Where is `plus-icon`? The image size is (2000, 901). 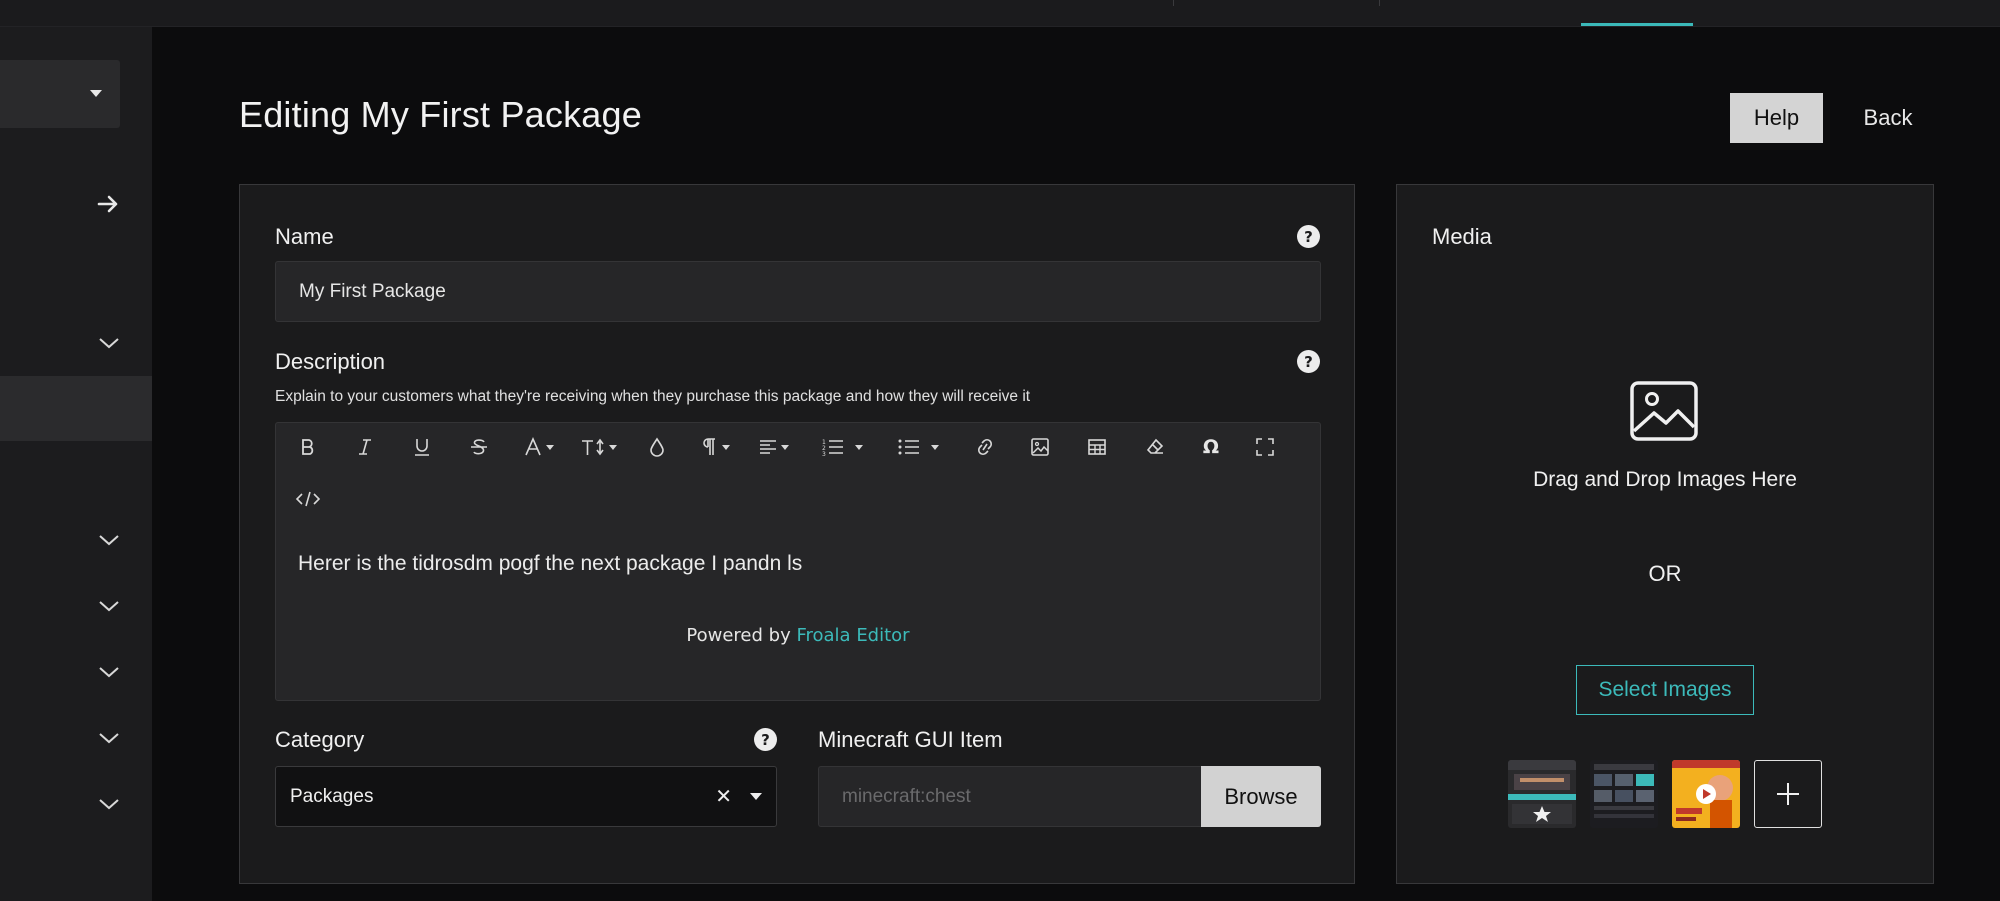
plus-icon is located at coordinates (1788, 794).